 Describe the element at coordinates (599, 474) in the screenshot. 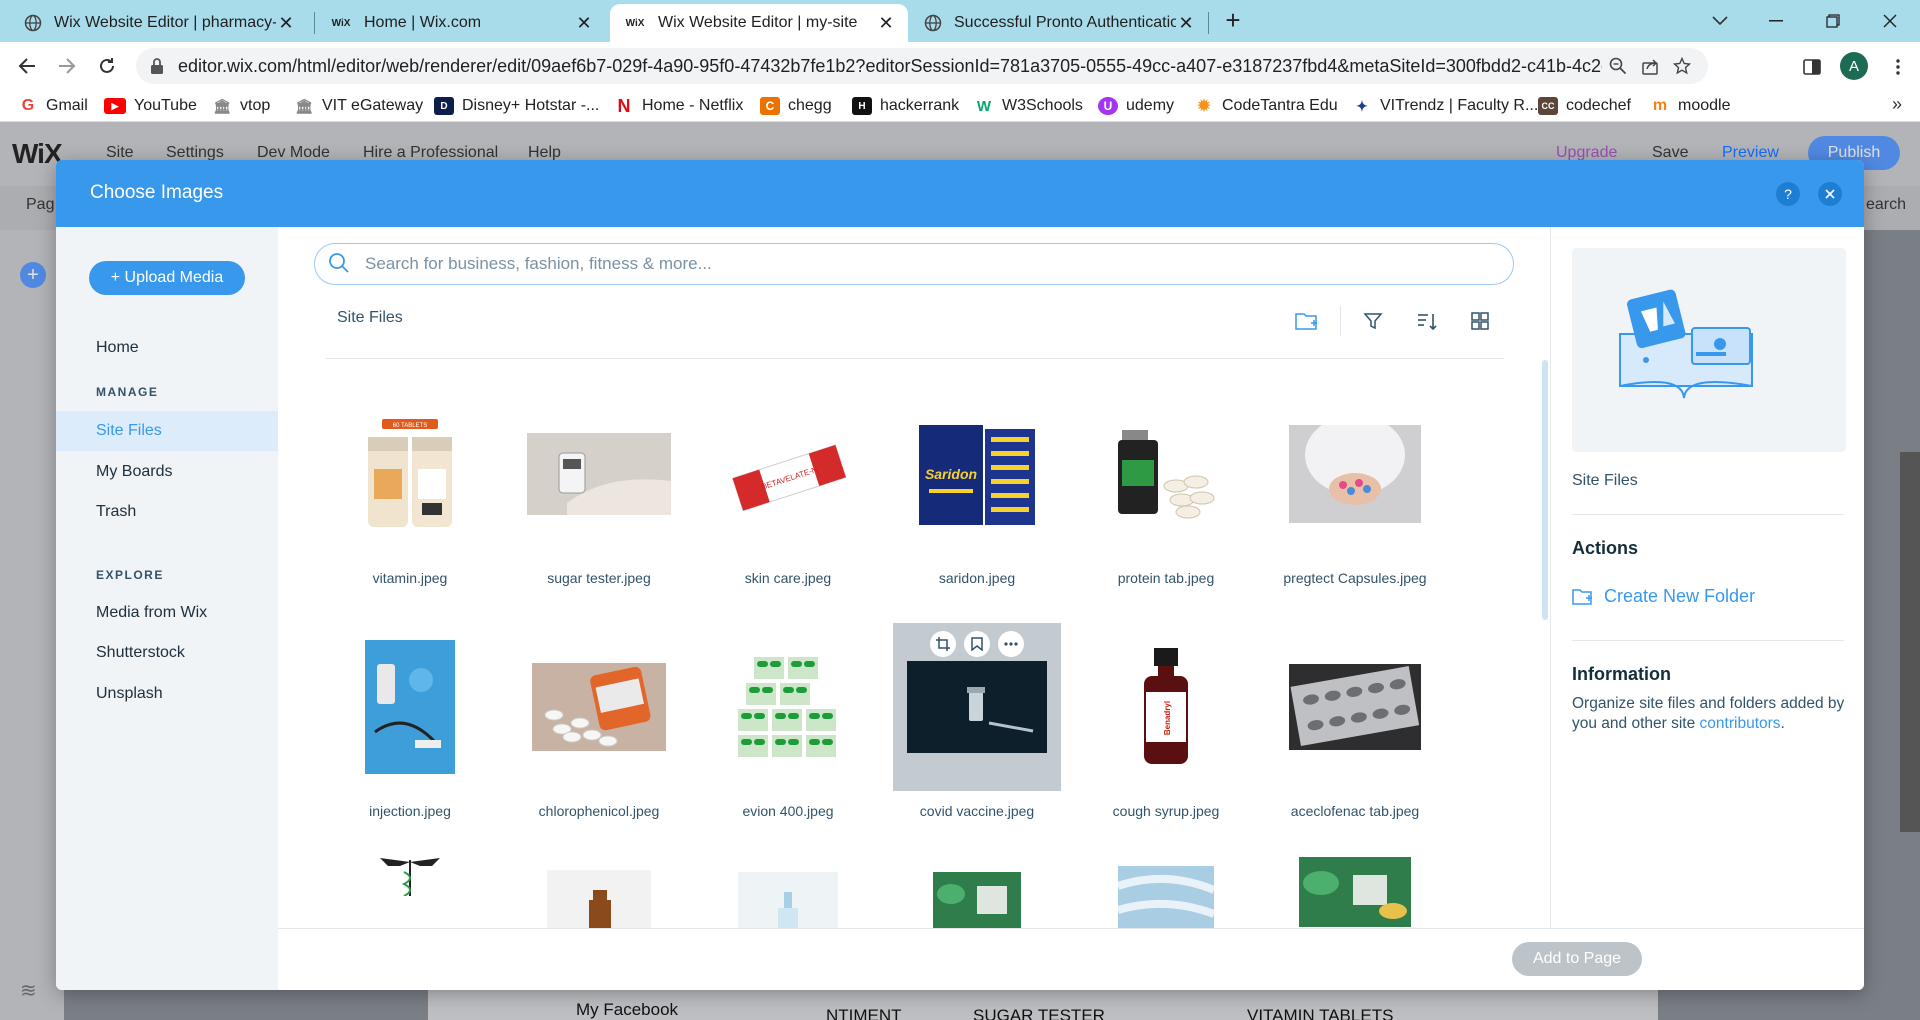

I see `thumbnail-sugar-tester` at that location.